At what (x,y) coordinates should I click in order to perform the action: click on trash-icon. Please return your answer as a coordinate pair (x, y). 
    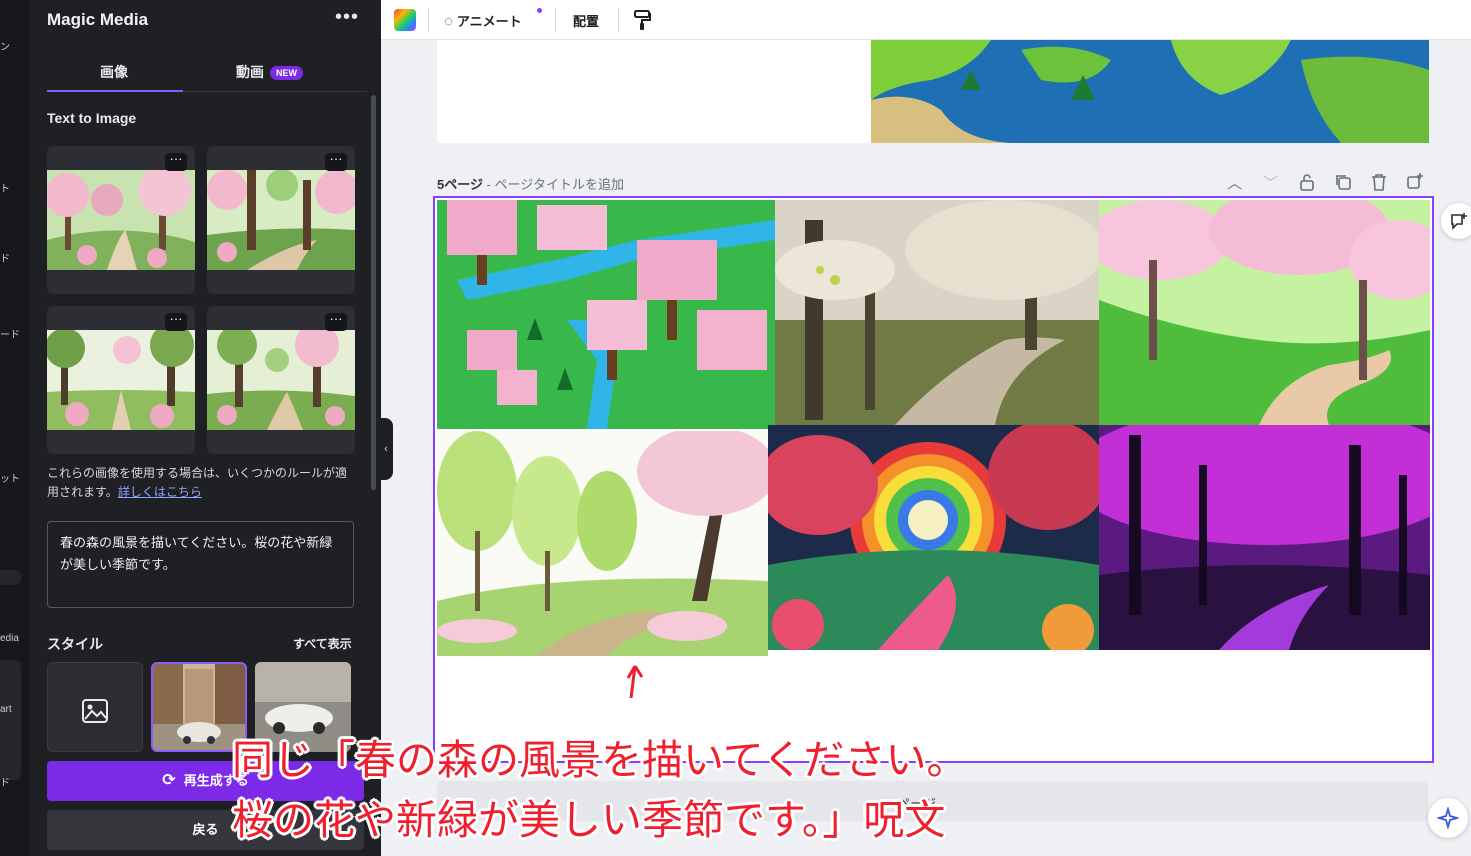
    Looking at the image, I should click on (1379, 182).